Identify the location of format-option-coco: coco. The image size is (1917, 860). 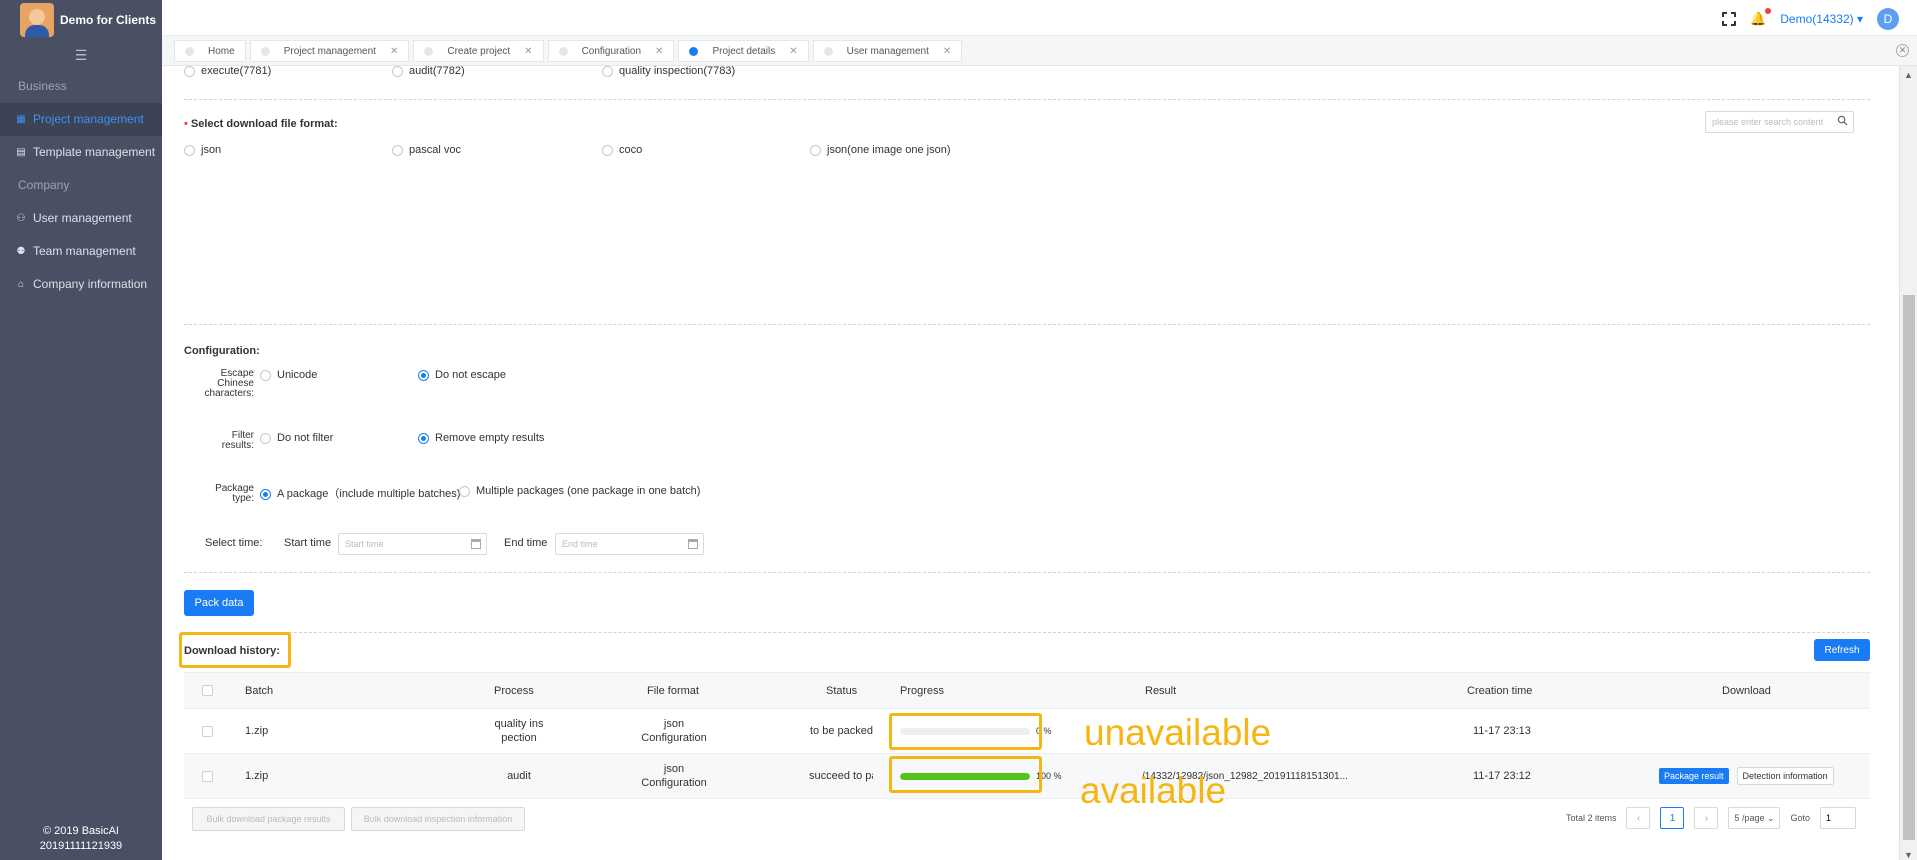
(622, 150).